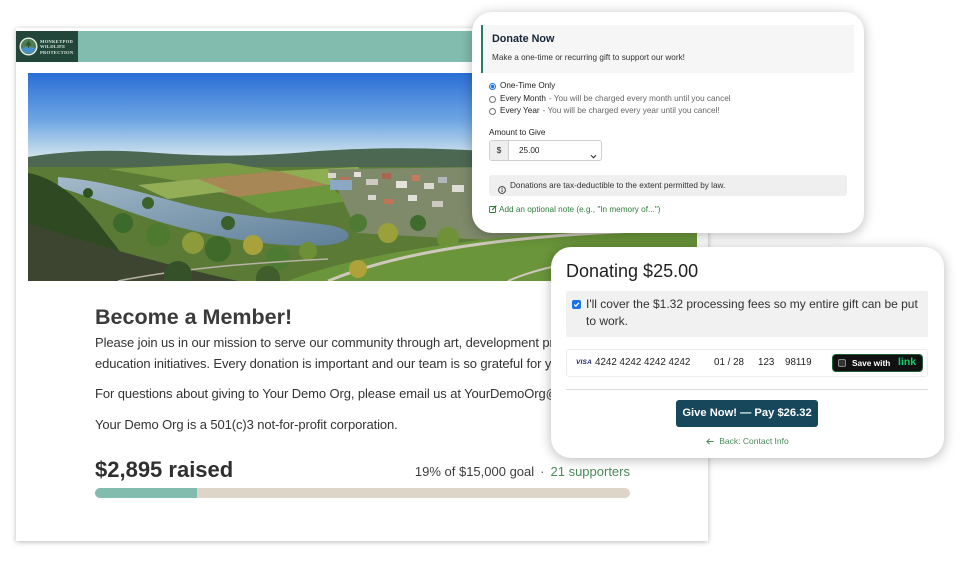 This screenshot has height=573, width=962. I want to click on donating-amount-title: Donating $25.00, so click(632, 271).